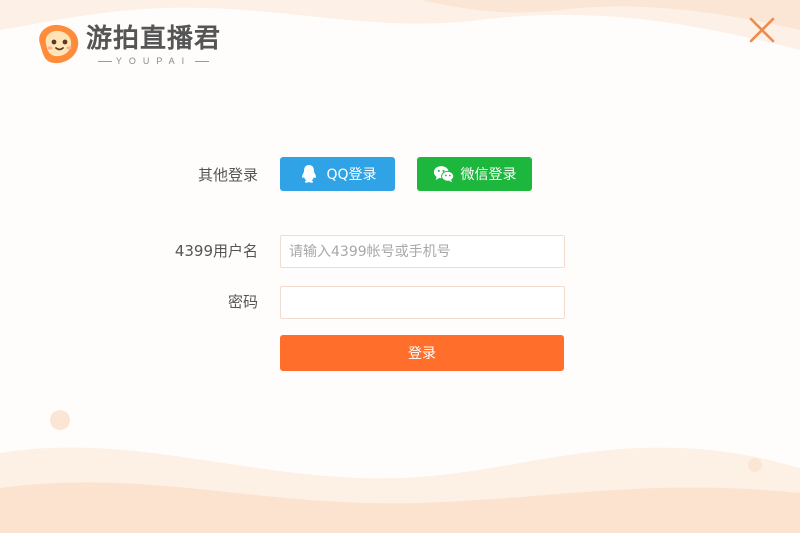  I want to click on brand-name: 游拍直播君, so click(154, 39).